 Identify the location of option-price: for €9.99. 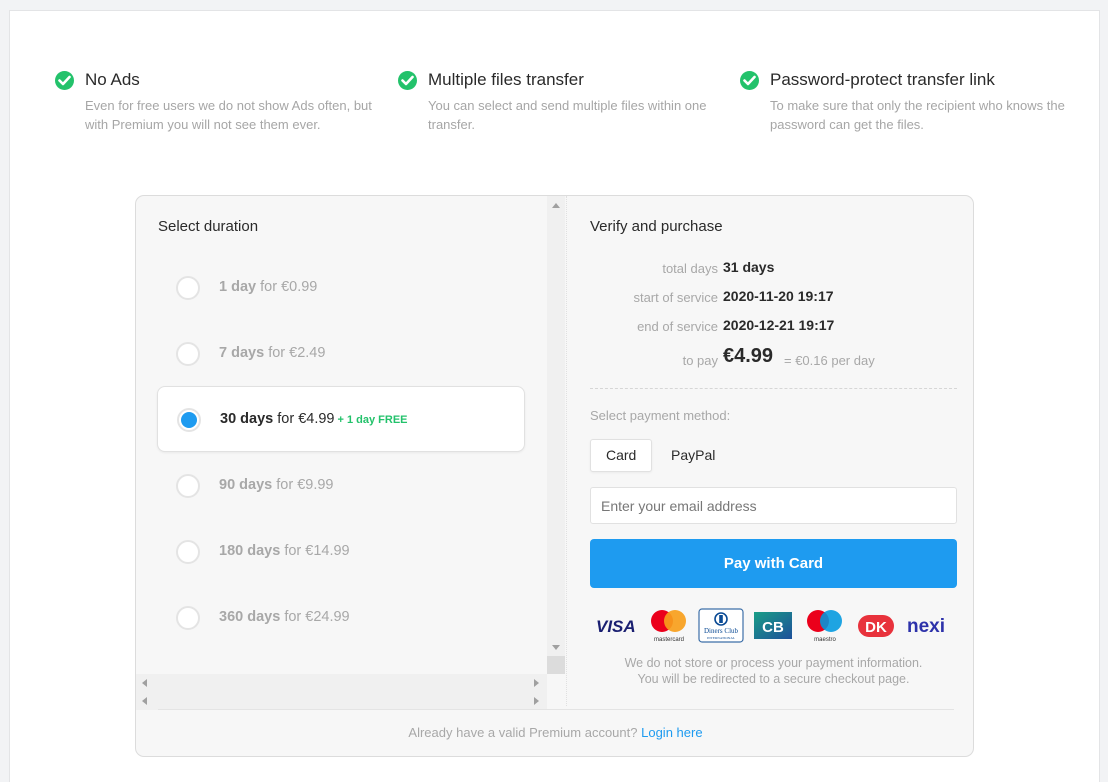
(305, 485).